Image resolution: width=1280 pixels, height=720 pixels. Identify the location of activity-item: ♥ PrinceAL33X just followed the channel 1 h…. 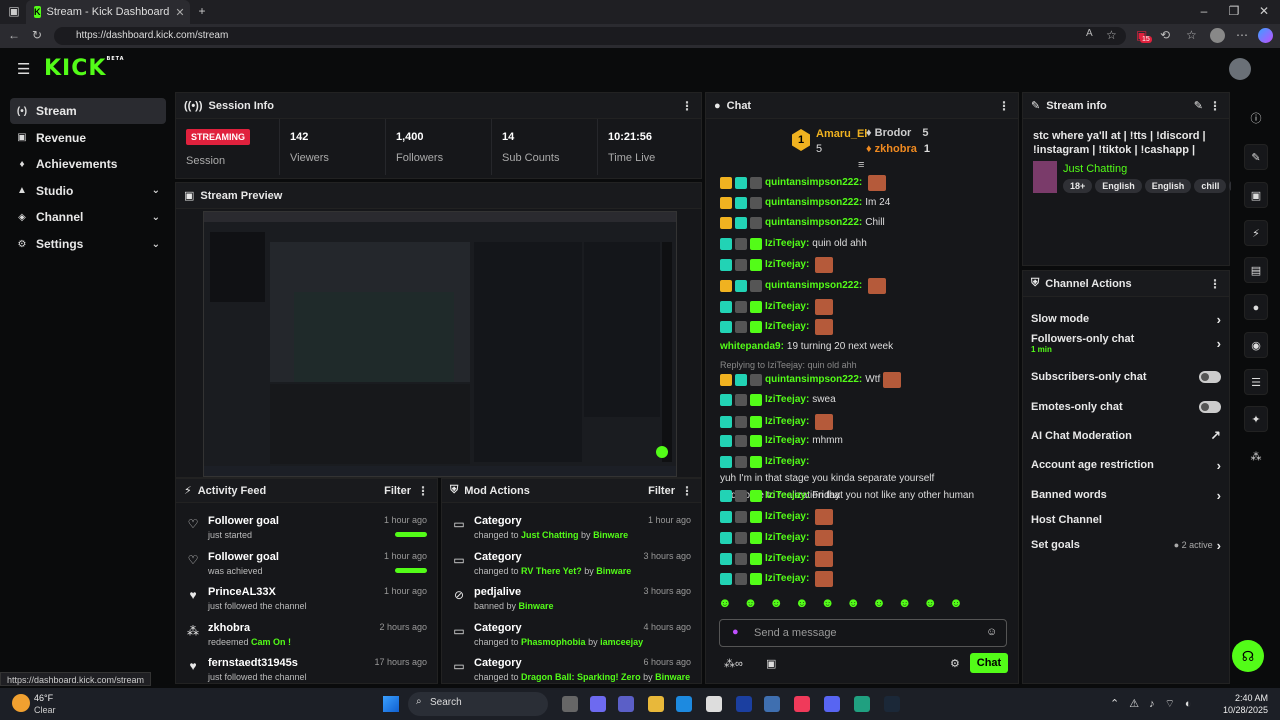
(306, 602).